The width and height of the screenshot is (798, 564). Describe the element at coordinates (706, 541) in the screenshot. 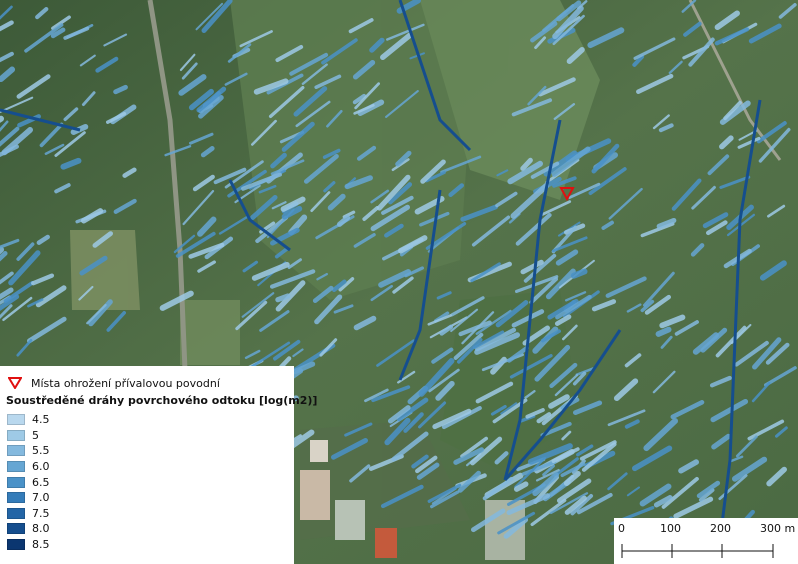

I see `scale-bar: 0 100 200 300 m` at that location.